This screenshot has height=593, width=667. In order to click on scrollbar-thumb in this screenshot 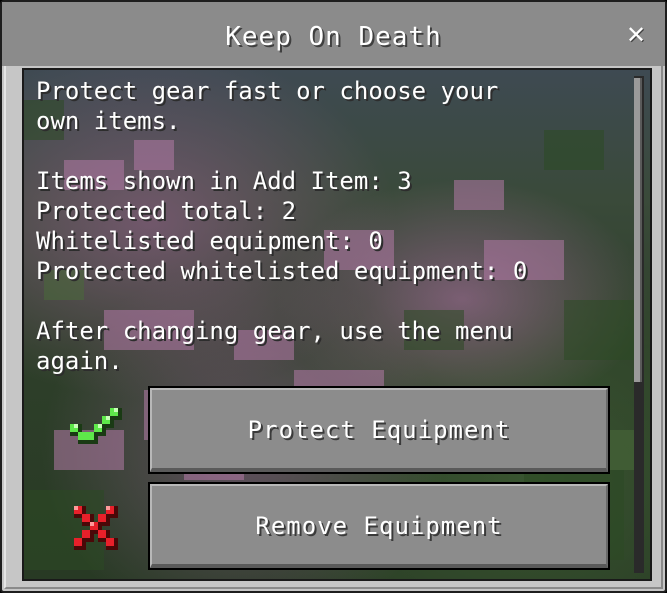, I will do `click(638, 230)`.